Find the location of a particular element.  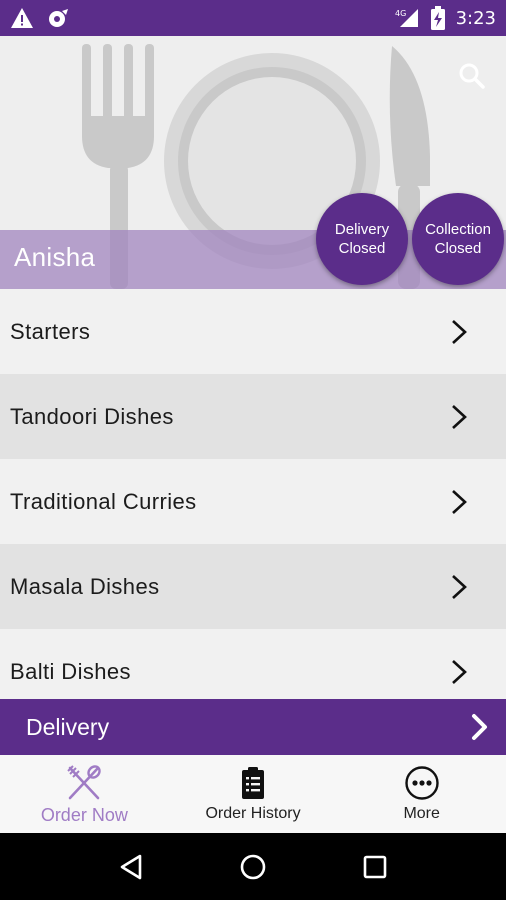

order-type-label: Delivery is located at coordinates (68, 726).